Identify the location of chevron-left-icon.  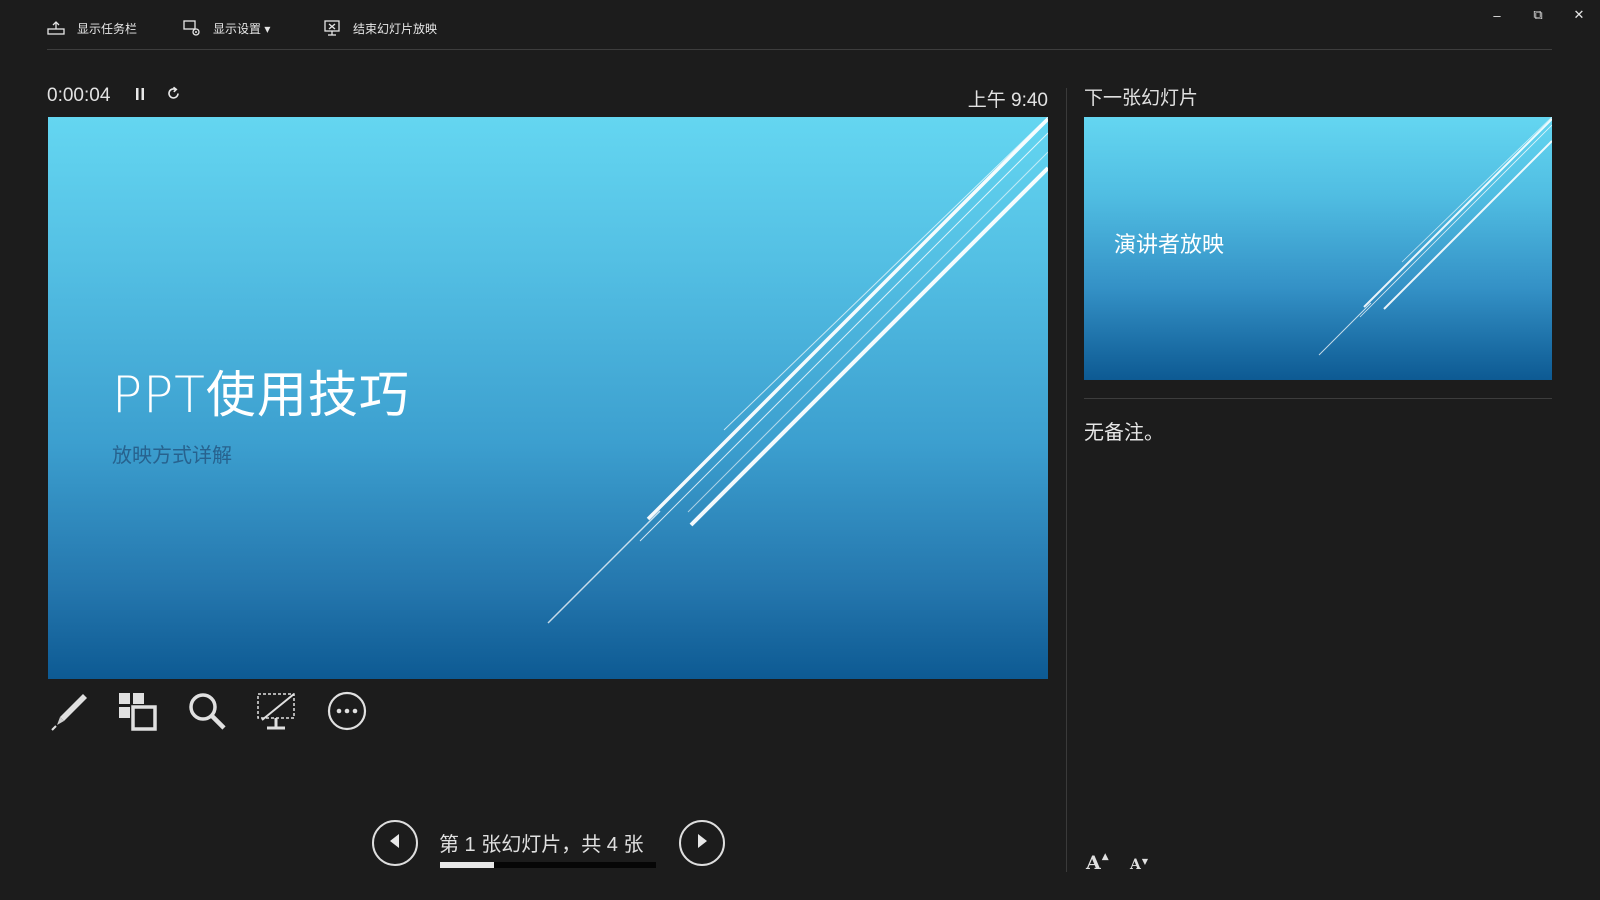
(395, 843).